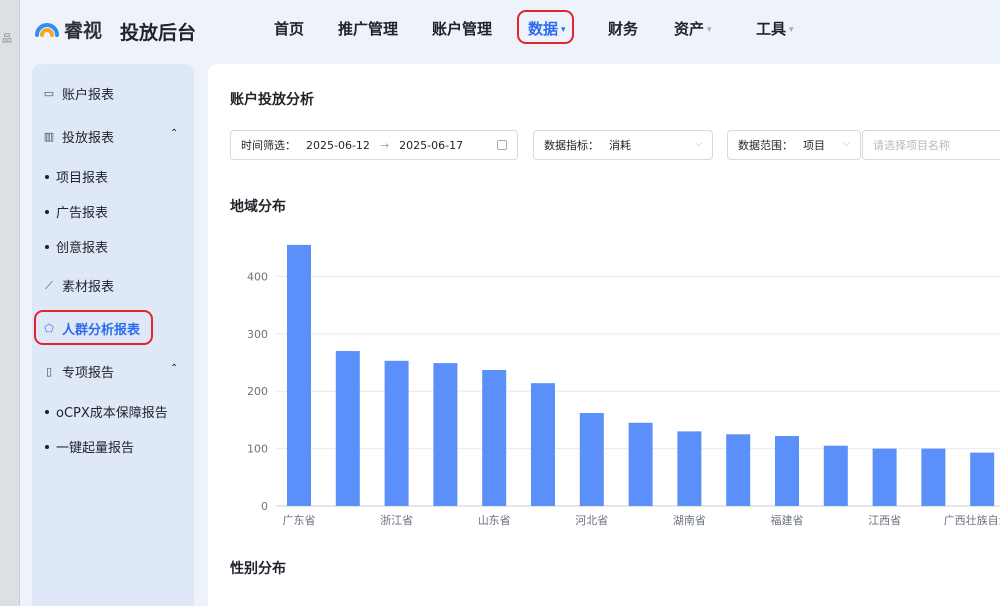  Describe the element at coordinates (545, 27) in the screenshot. I see `nav-data-highlight` at that location.